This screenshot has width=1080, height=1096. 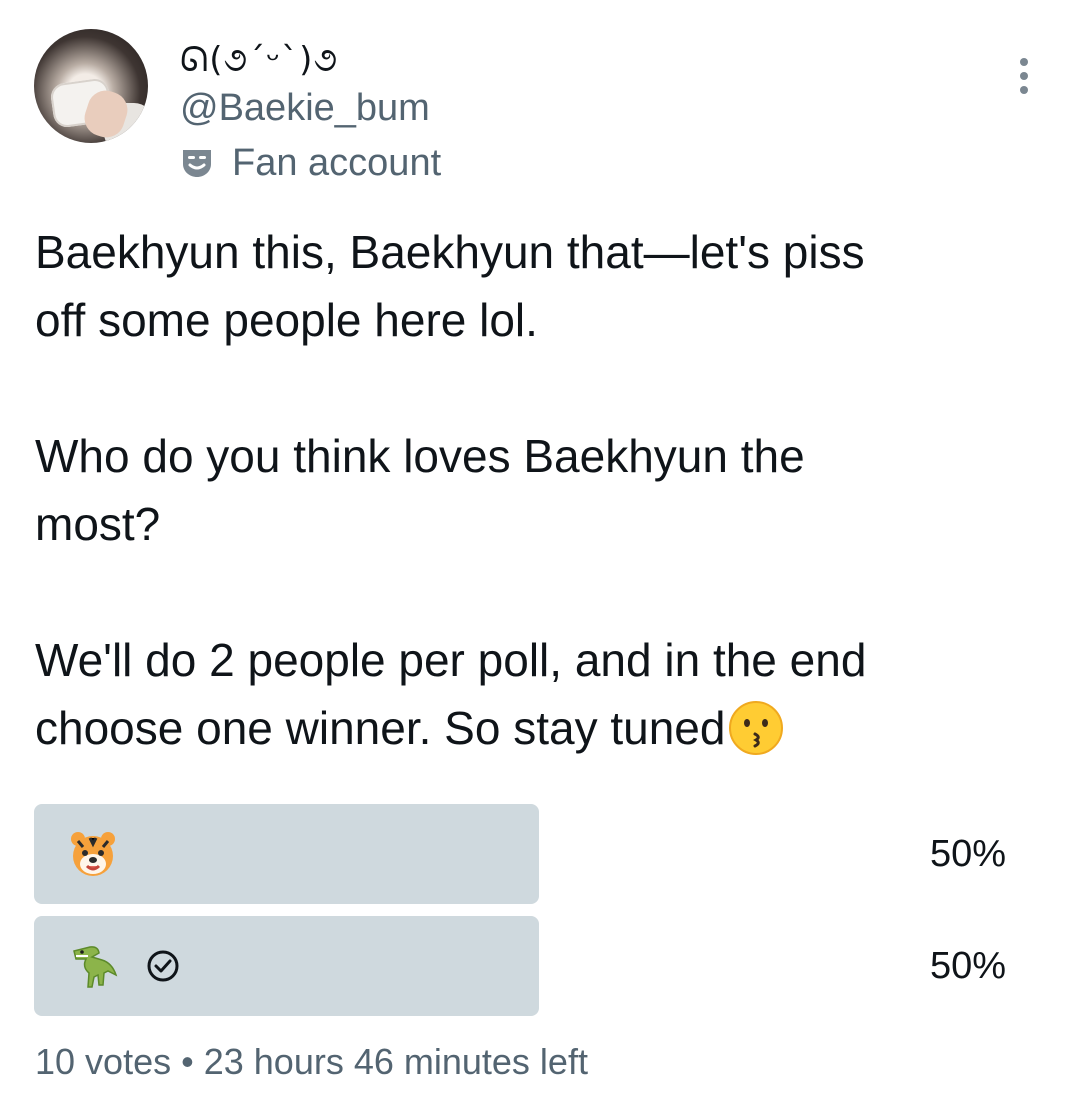 I want to click on theater-mask-icon, so click(x=197, y=163).